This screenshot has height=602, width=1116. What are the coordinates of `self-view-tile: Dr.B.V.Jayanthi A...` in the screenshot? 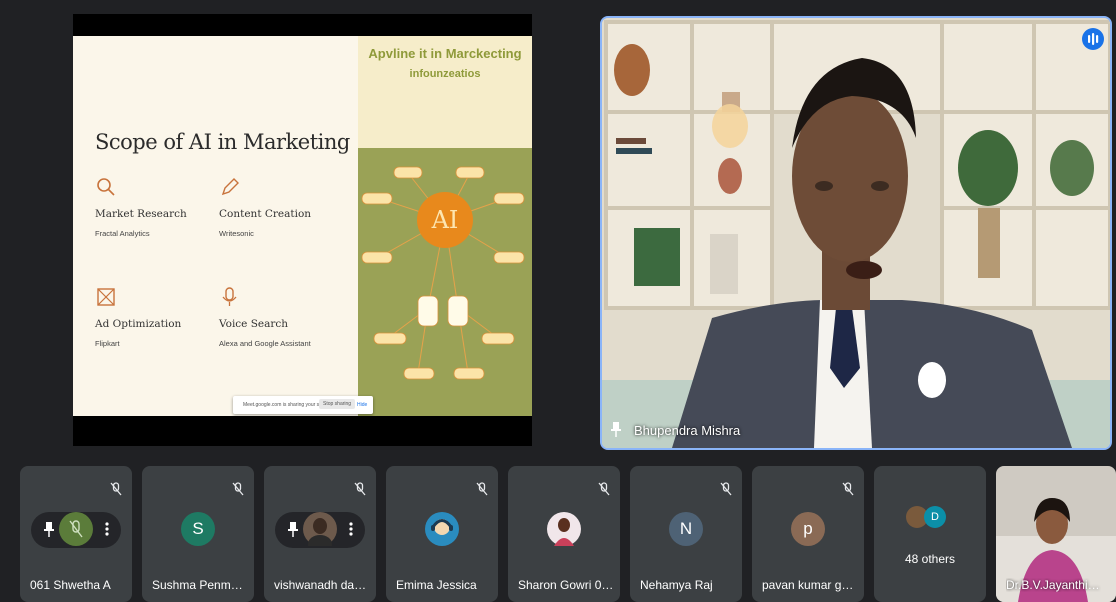 It's located at (1056, 534).